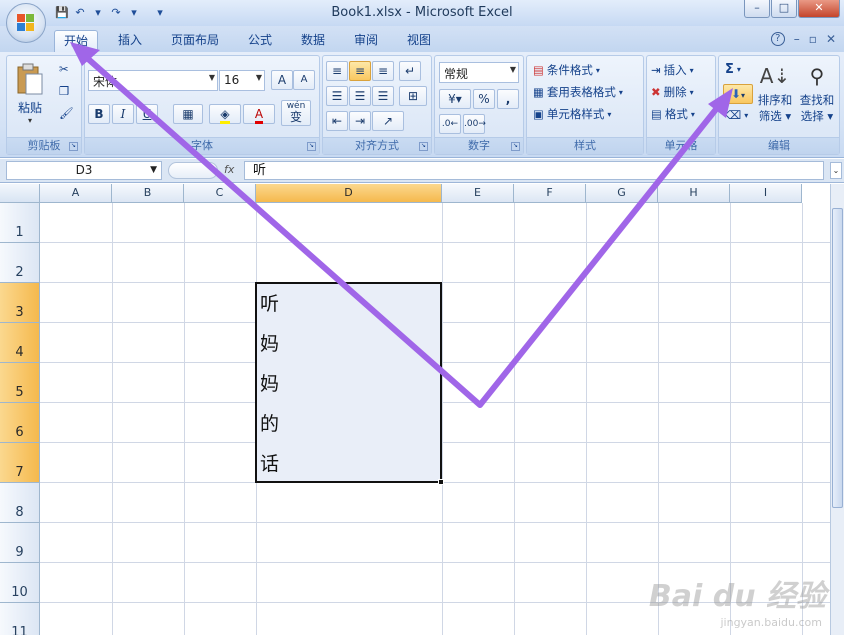 The image size is (844, 635). Describe the element at coordinates (153, 80) in the screenshot. I see `font-name-combo: 宋体 ▼` at that location.